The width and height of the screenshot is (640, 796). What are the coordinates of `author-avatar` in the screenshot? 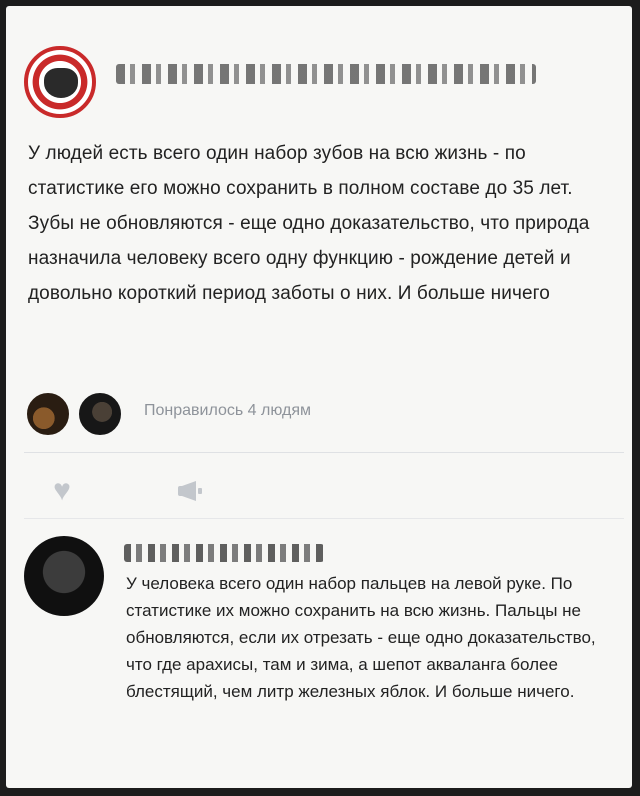 It's located at (60, 82).